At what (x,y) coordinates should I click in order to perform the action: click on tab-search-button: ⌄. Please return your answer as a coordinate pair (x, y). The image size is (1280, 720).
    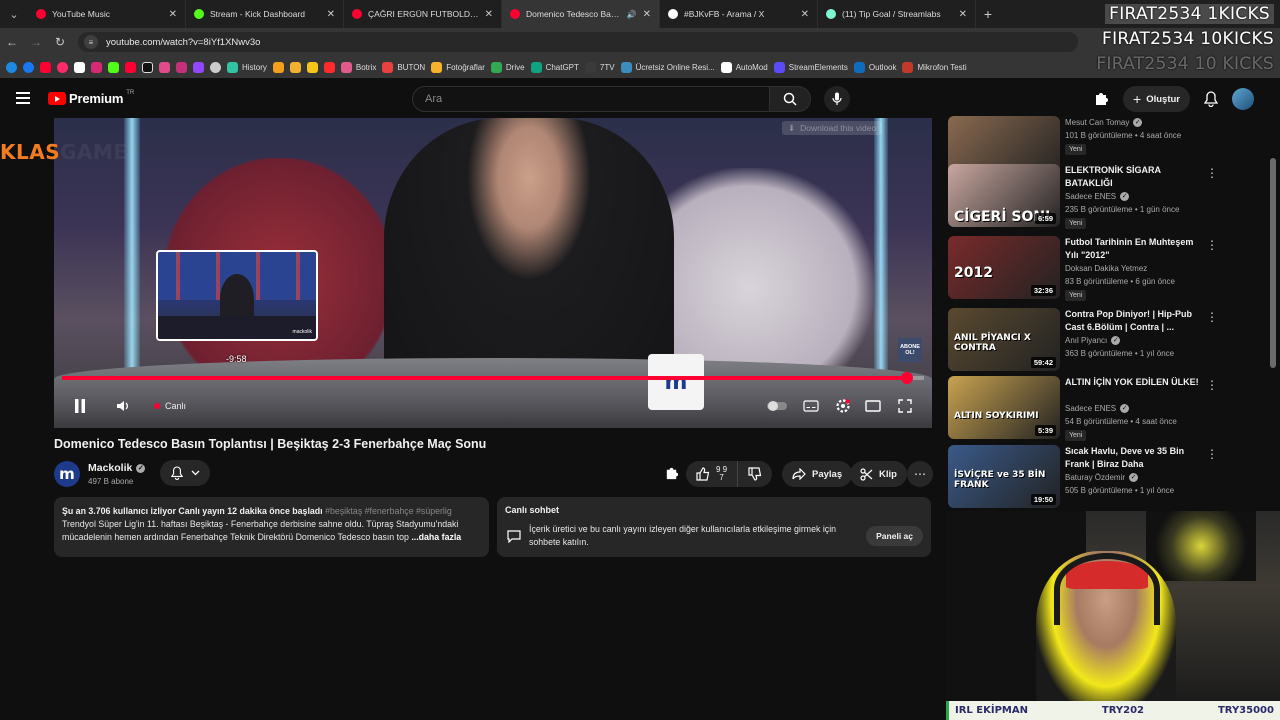
    Looking at the image, I should click on (14, 14).